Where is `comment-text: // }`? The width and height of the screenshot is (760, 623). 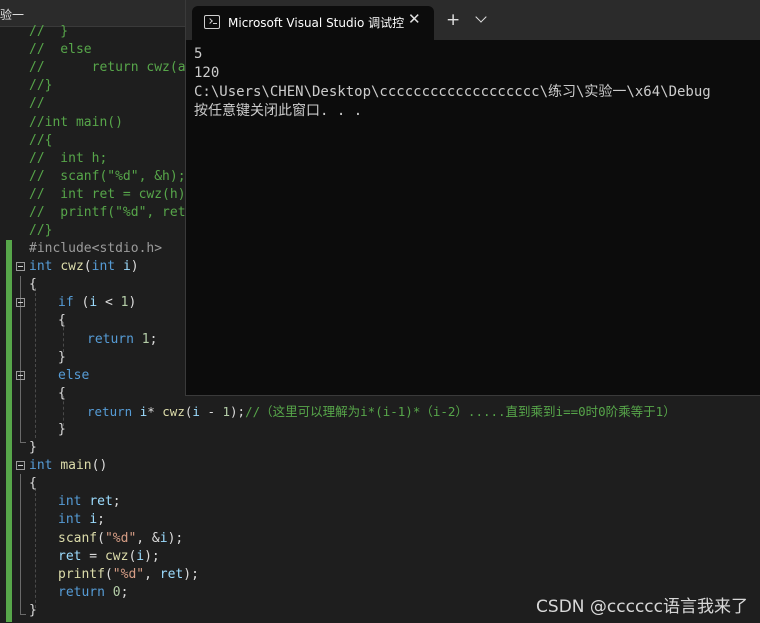 comment-text: // } is located at coordinates (49, 31).